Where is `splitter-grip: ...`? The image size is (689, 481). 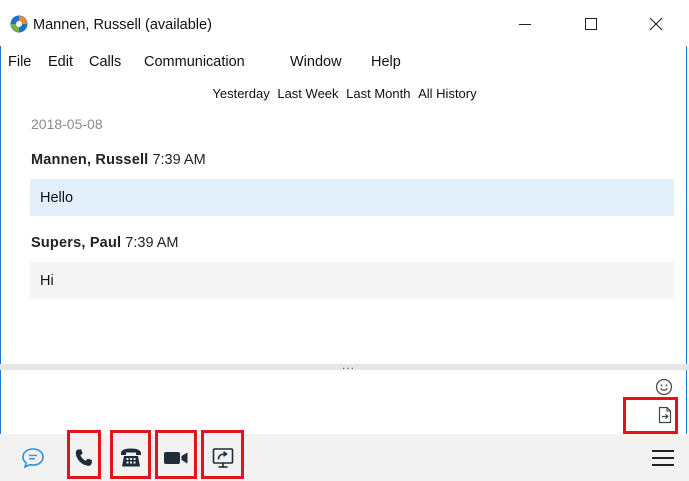 splitter-grip: ... is located at coordinates (348, 365).